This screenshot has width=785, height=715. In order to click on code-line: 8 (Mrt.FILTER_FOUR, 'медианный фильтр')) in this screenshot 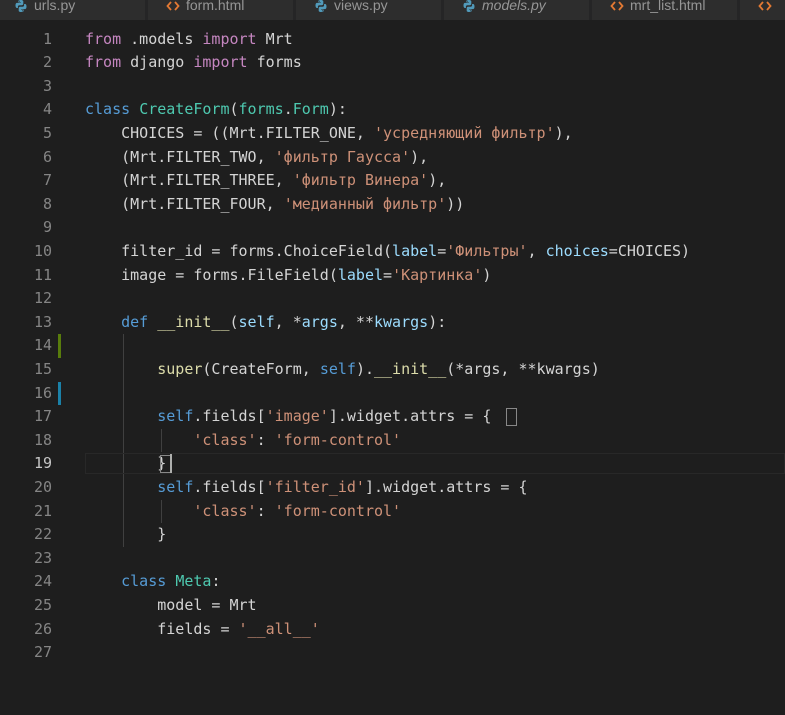, I will do `click(392, 205)`.